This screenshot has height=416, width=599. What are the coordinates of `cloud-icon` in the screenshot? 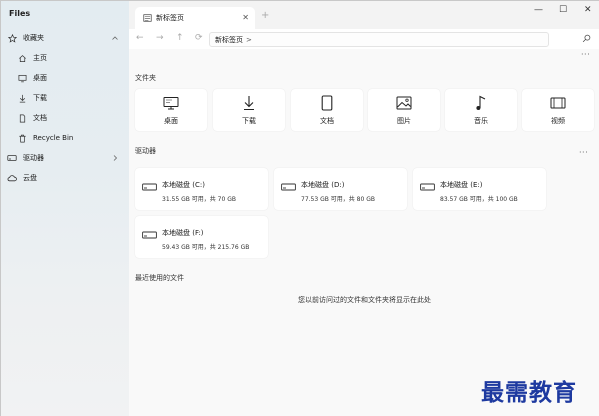 It's located at (12, 178).